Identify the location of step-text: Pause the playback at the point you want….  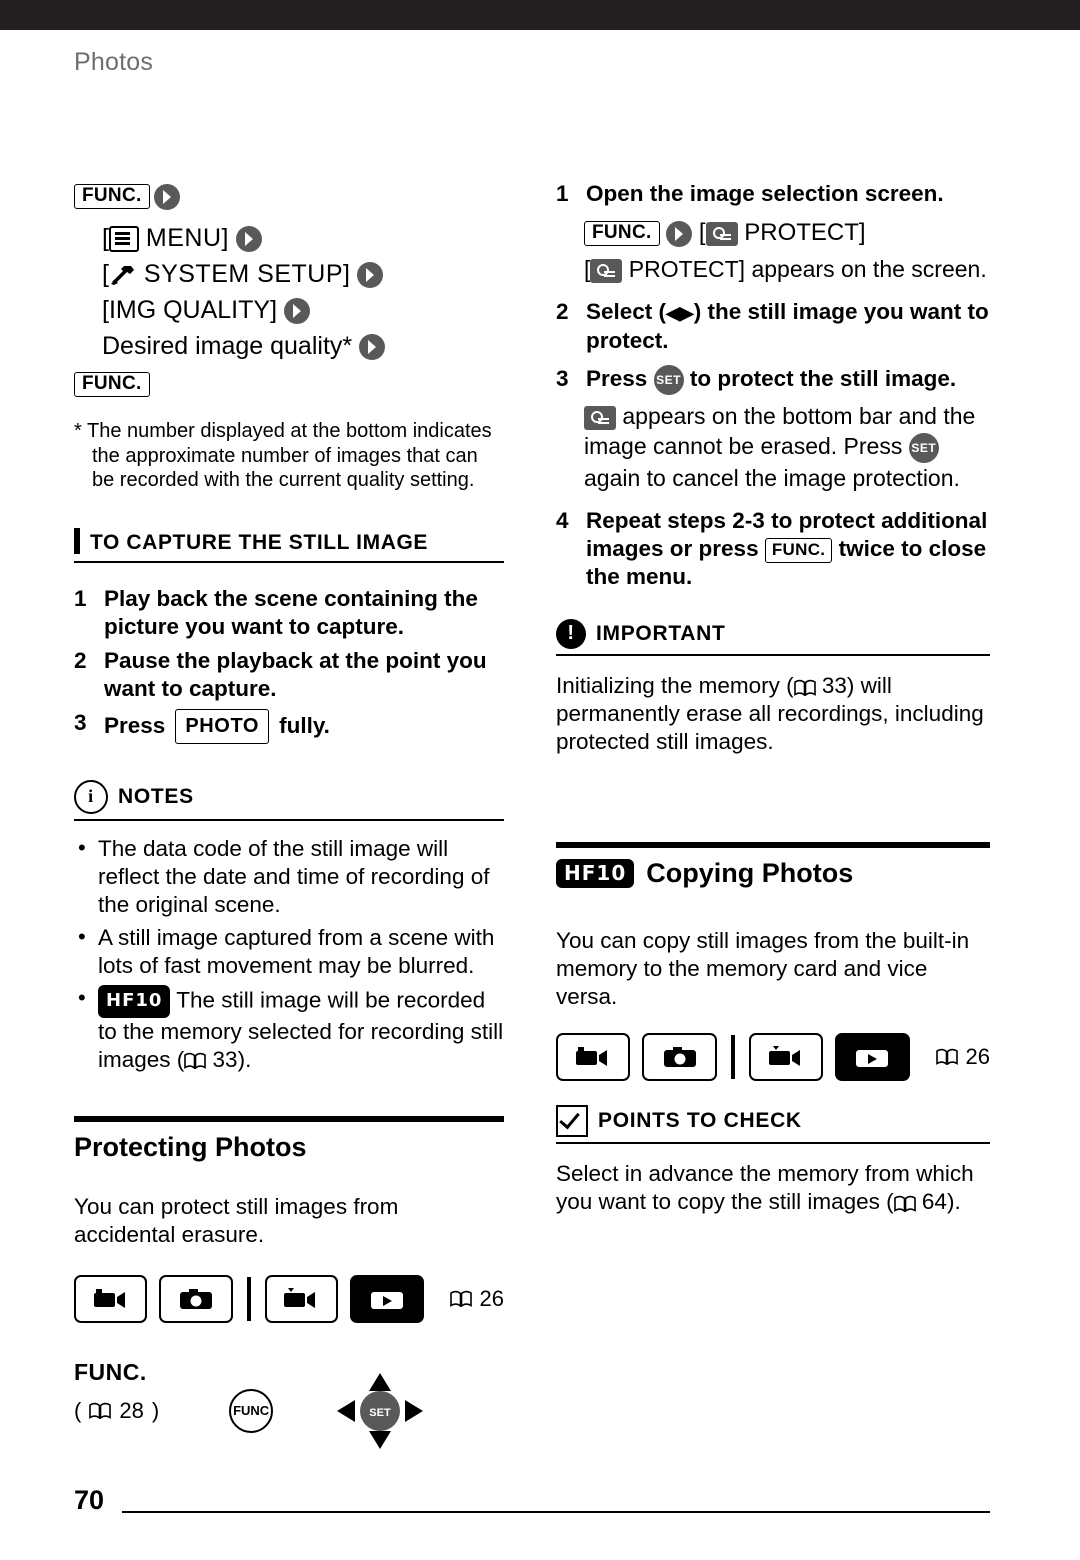
(295, 674).